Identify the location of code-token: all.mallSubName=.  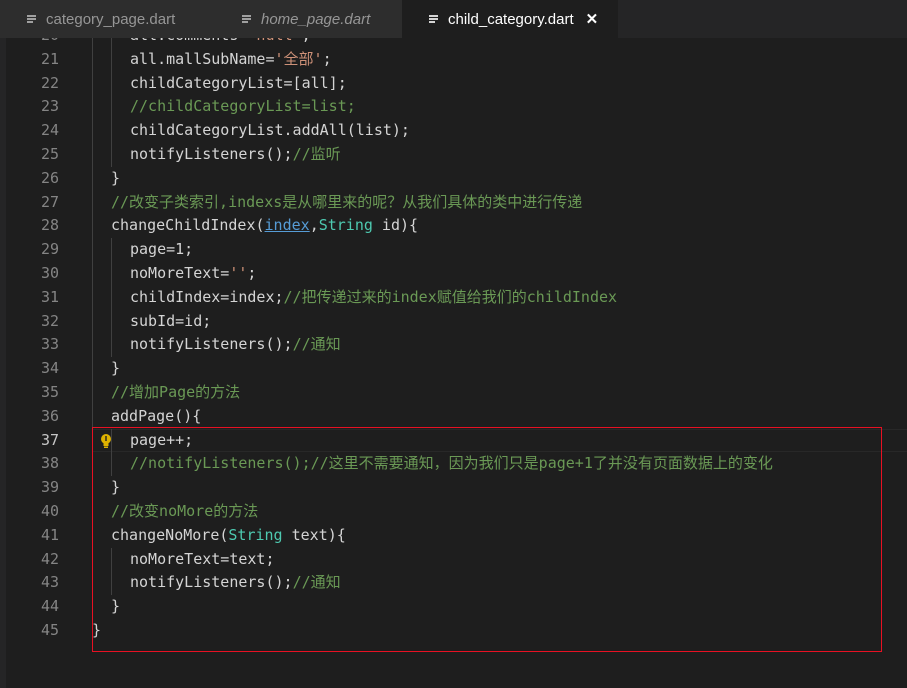
(202, 58).